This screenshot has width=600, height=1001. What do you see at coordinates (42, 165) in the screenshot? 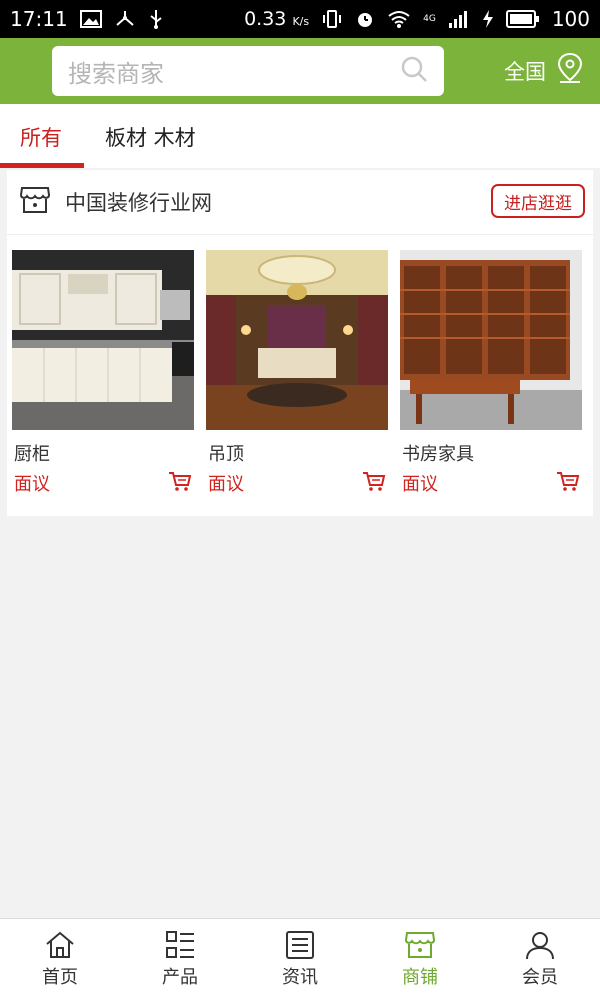
I see `active-tab-indicator` at bounding box center [42, 165].